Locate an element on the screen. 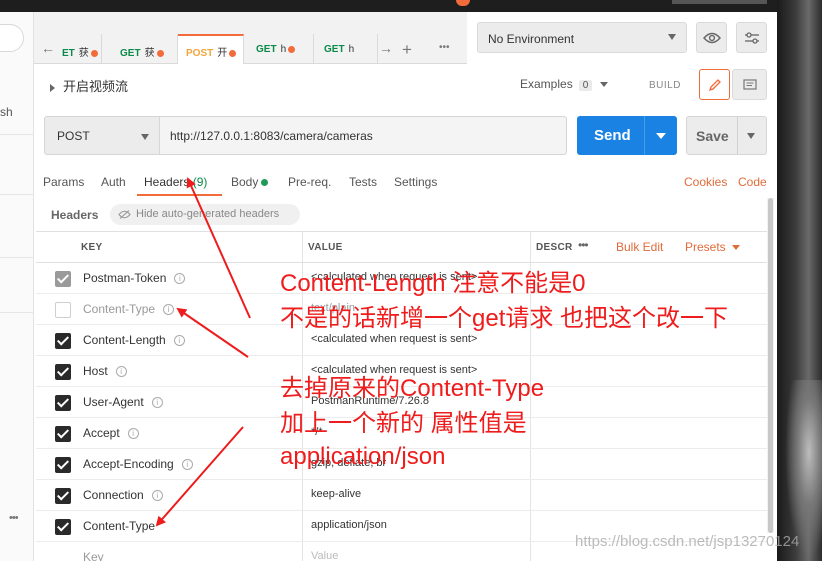 The image size is (822, 561). tab-scroll-right-icon: → is located at coordinates (386, 48).